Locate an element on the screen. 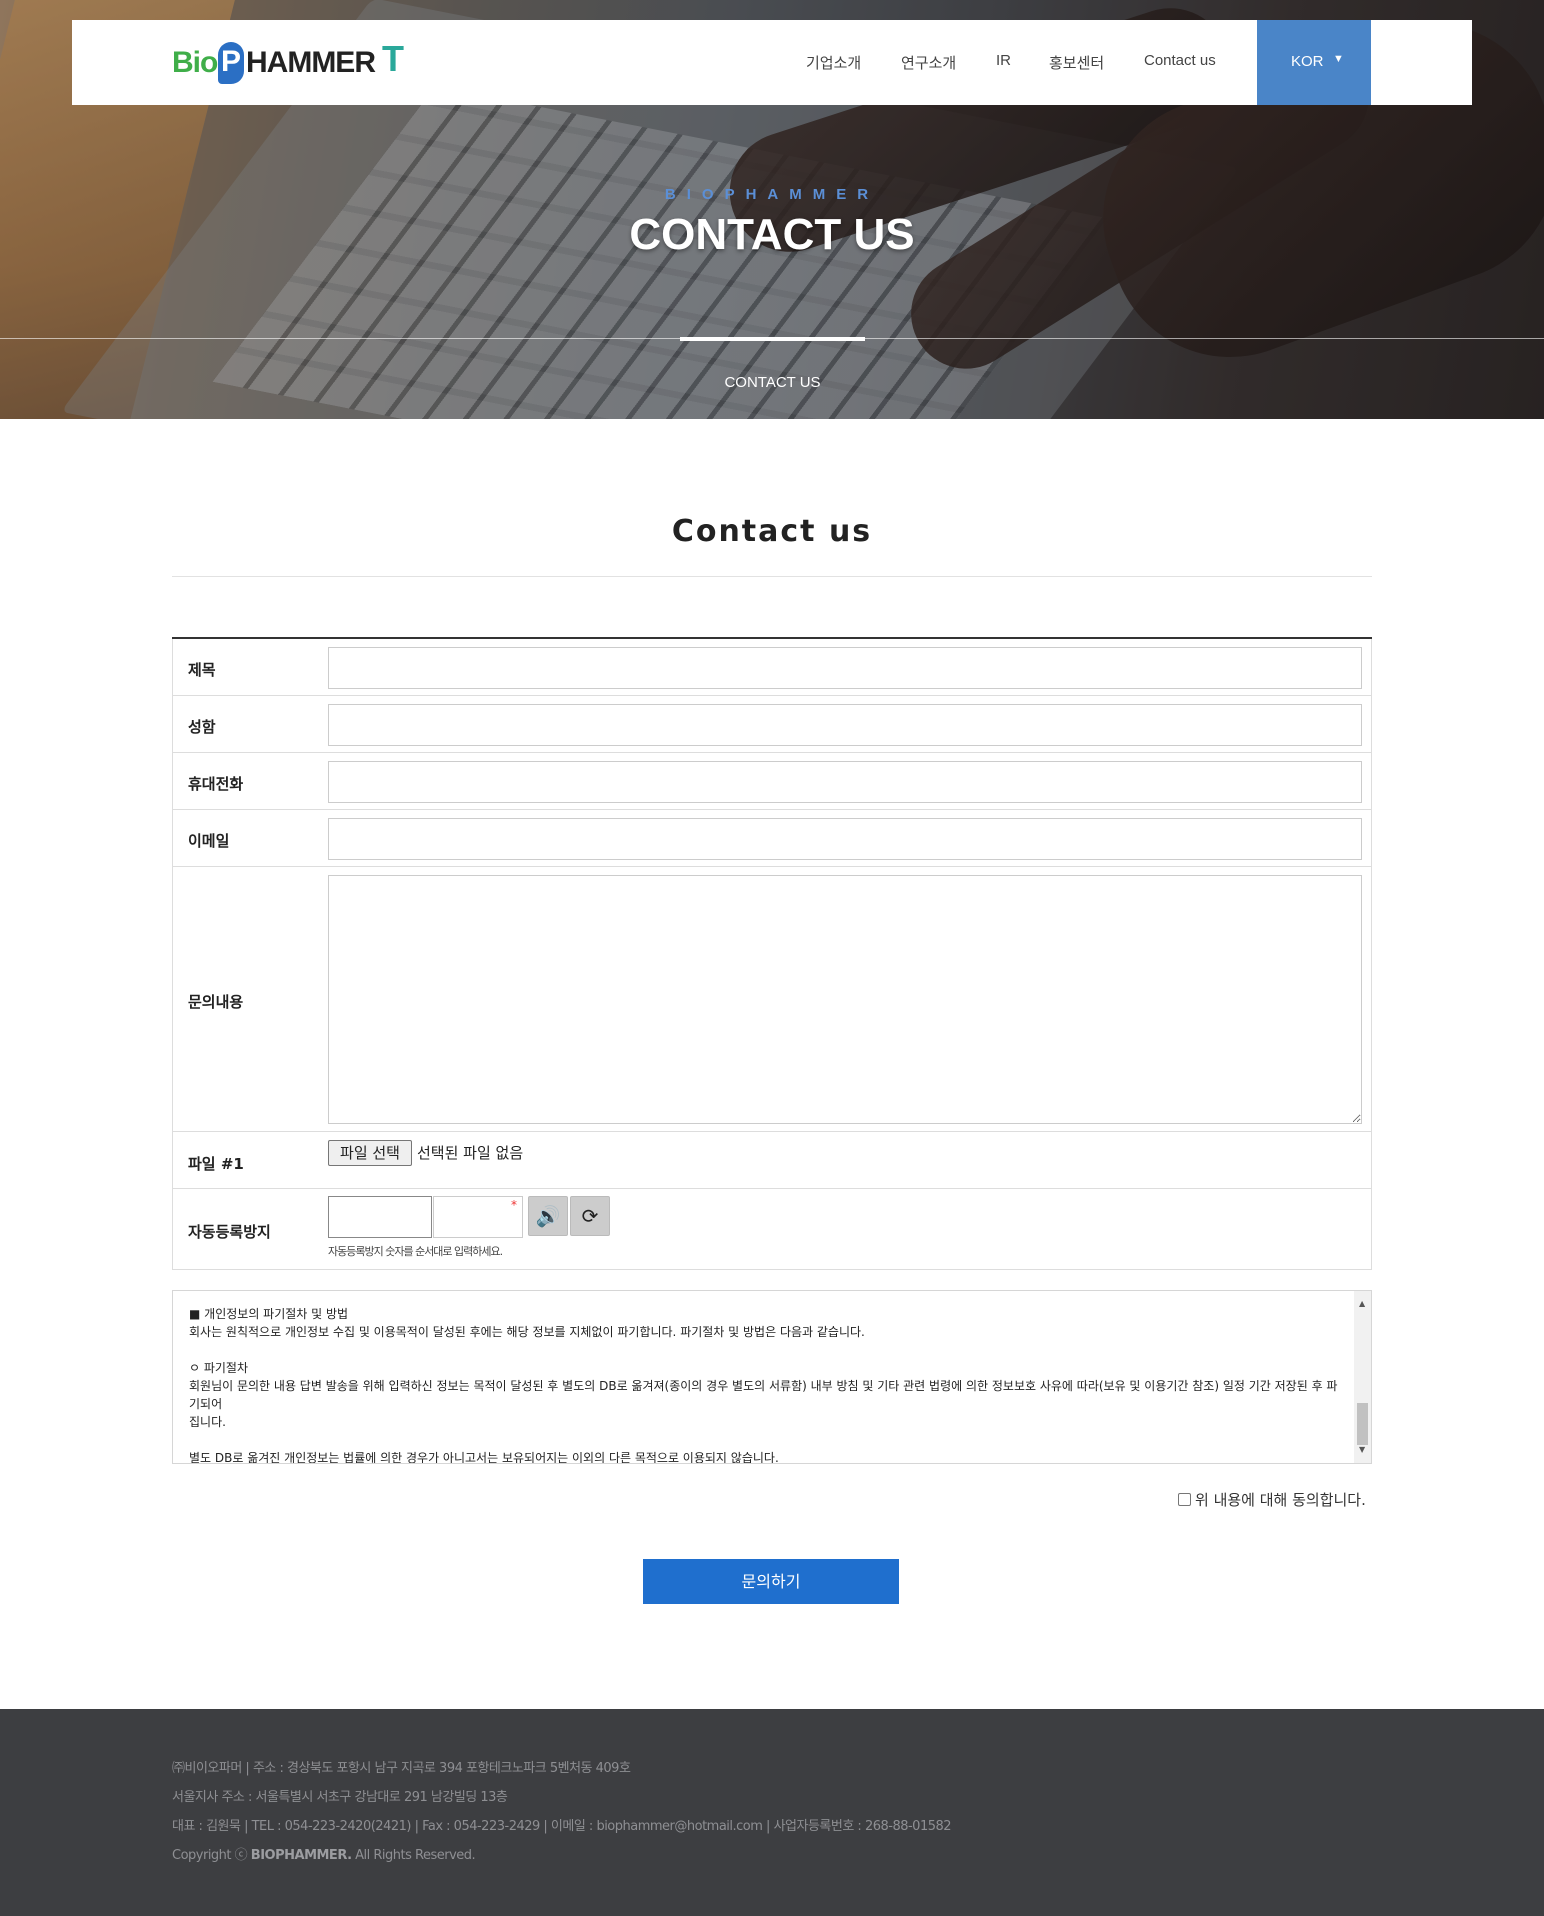 The height and width of the screenshot is (1916, 1544). menu-item-ir: IR is located at coordinates (1003, 60).